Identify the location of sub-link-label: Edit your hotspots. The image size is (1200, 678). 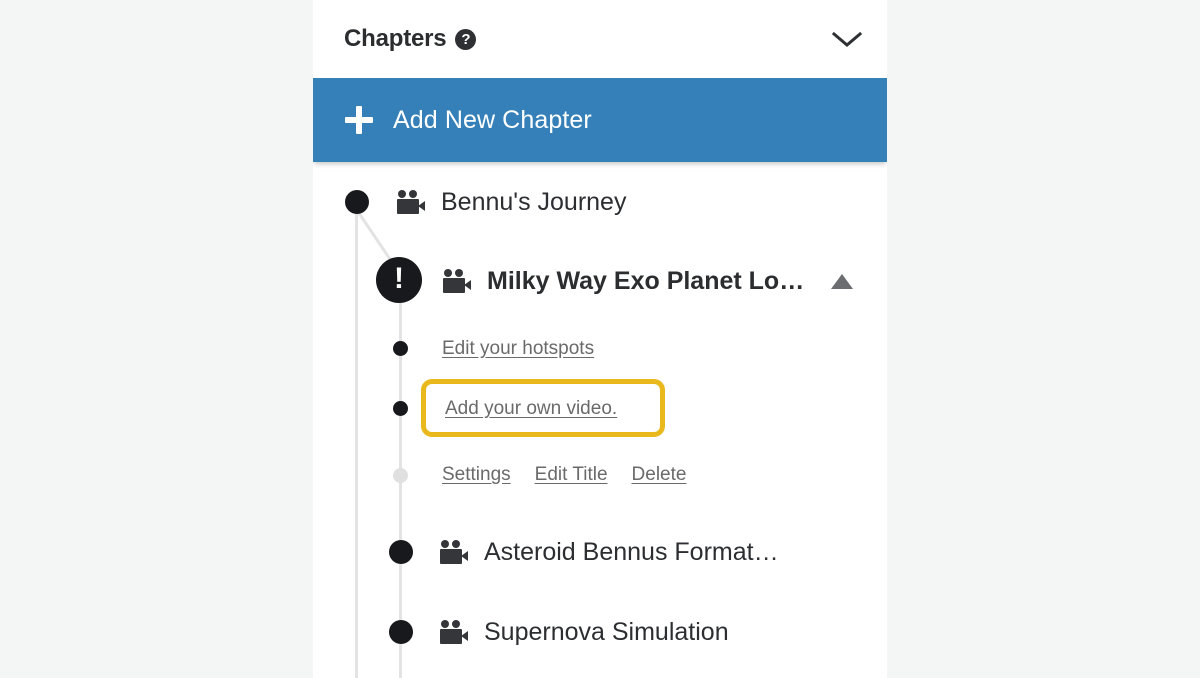
(518, 348).